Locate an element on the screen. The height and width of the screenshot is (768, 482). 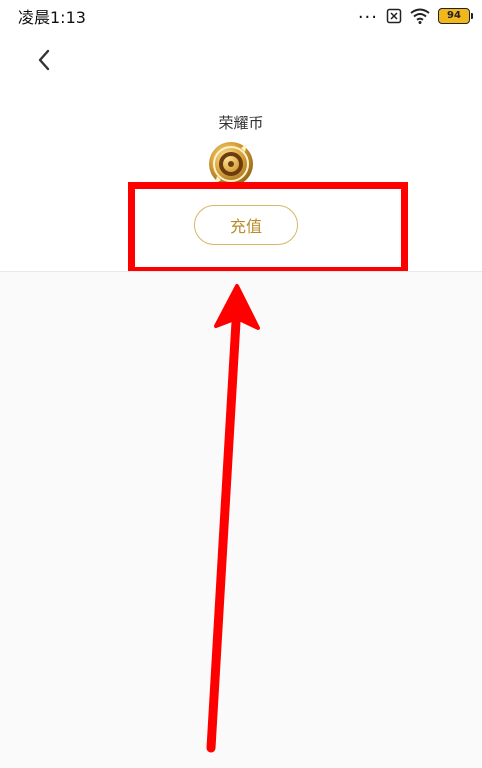
status-time: 凌晨1:13 is located at coordinates (52, 17).